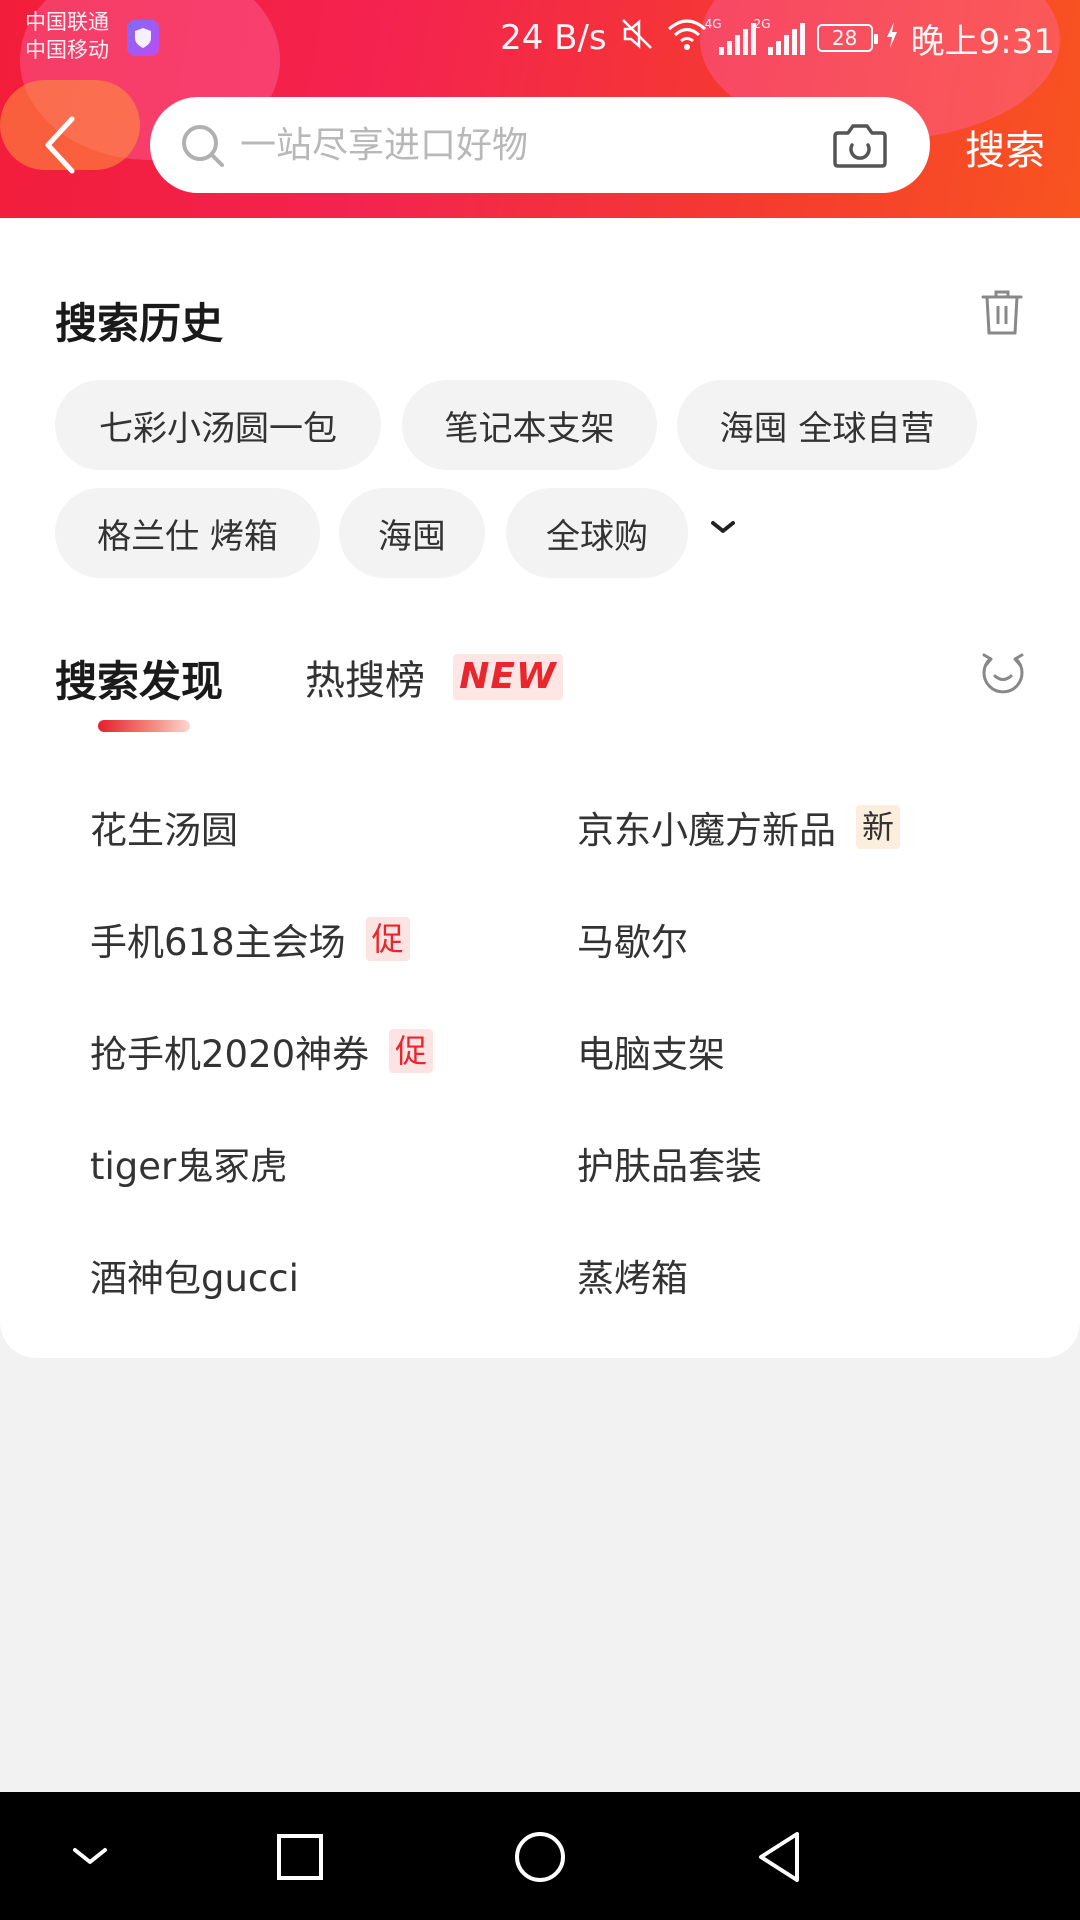 The width and height of the screenshot is (1080, 1920). I want to click on discover-item: 手机618主会场 促, so click(250, 939).